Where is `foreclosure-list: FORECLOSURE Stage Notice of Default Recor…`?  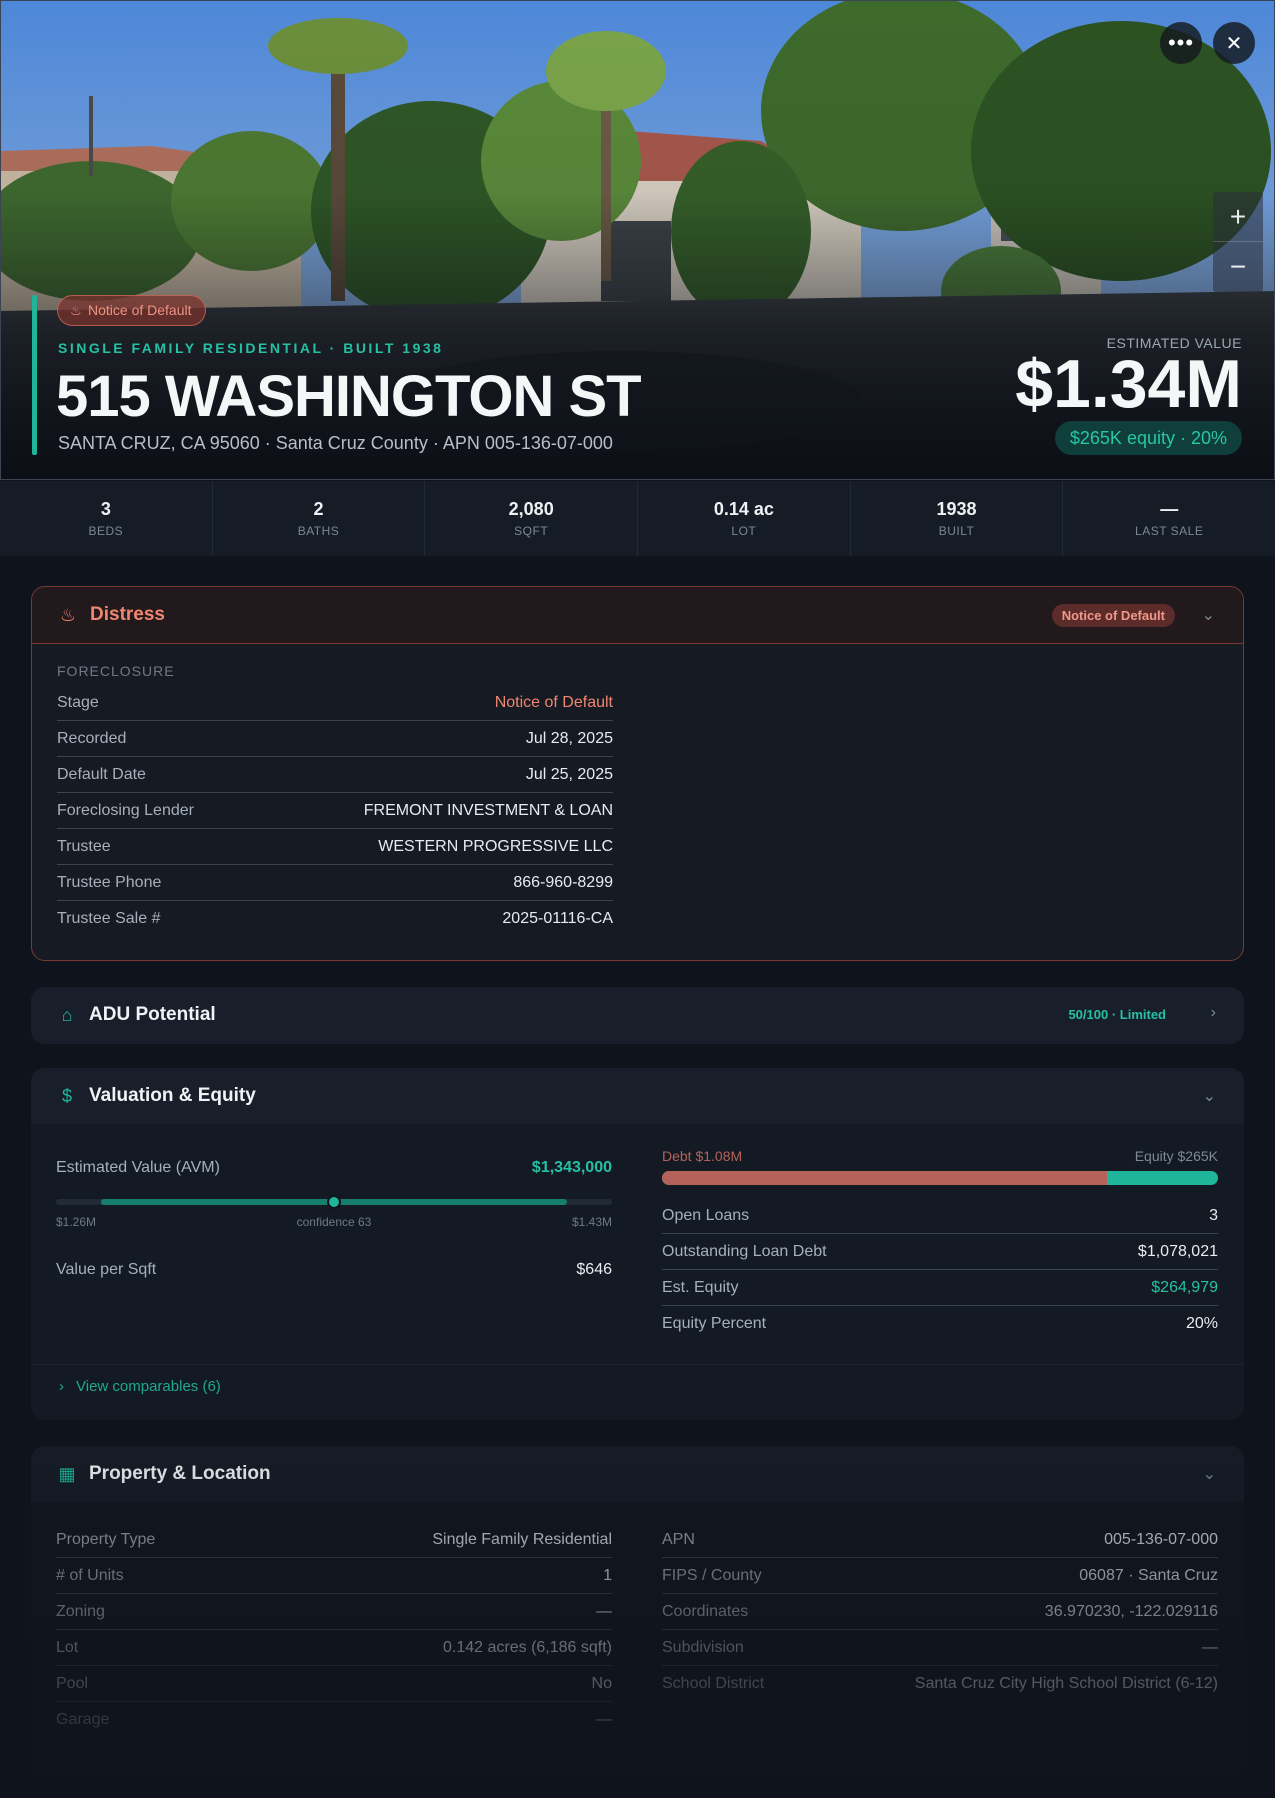
foreclosure-list: FORECLOSURE Stage Notice of Default Recor… is located at coordinates (335, 800).